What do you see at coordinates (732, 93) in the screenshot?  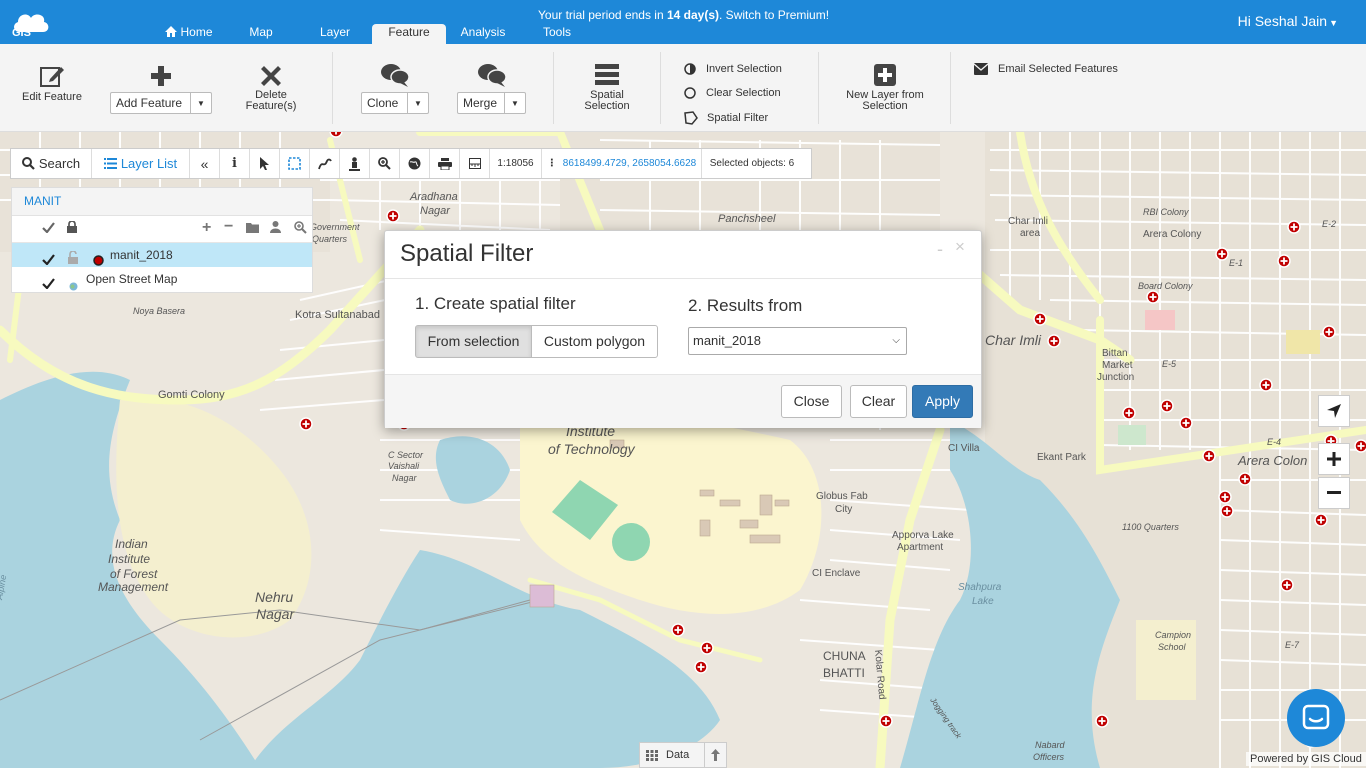 I see `clear-selection-button: Clear Selection` at bounding box center [732, 93].